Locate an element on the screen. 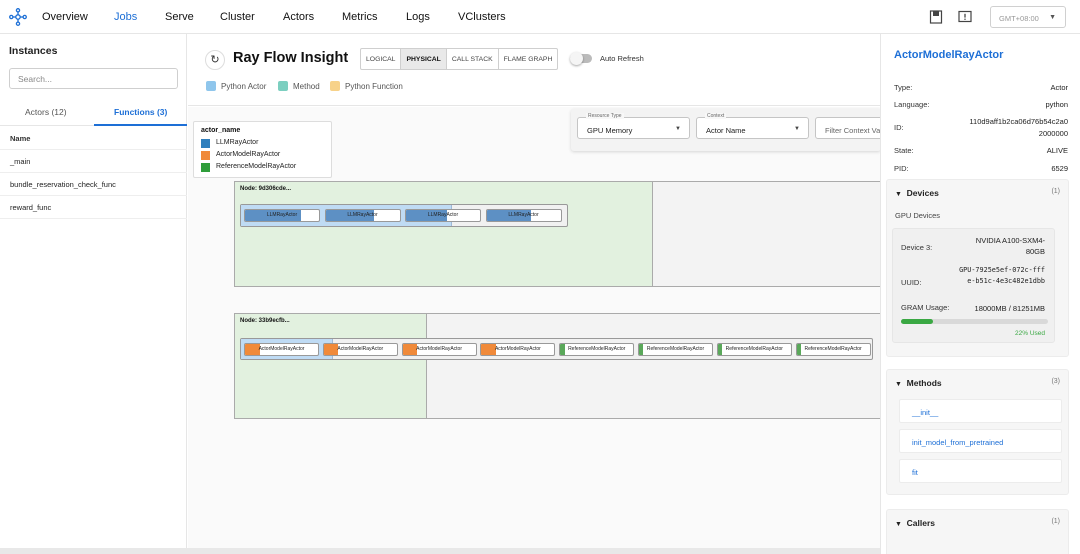  timezone-select: GMT+08:00 ▼ is located at coordinates (1028, 17).